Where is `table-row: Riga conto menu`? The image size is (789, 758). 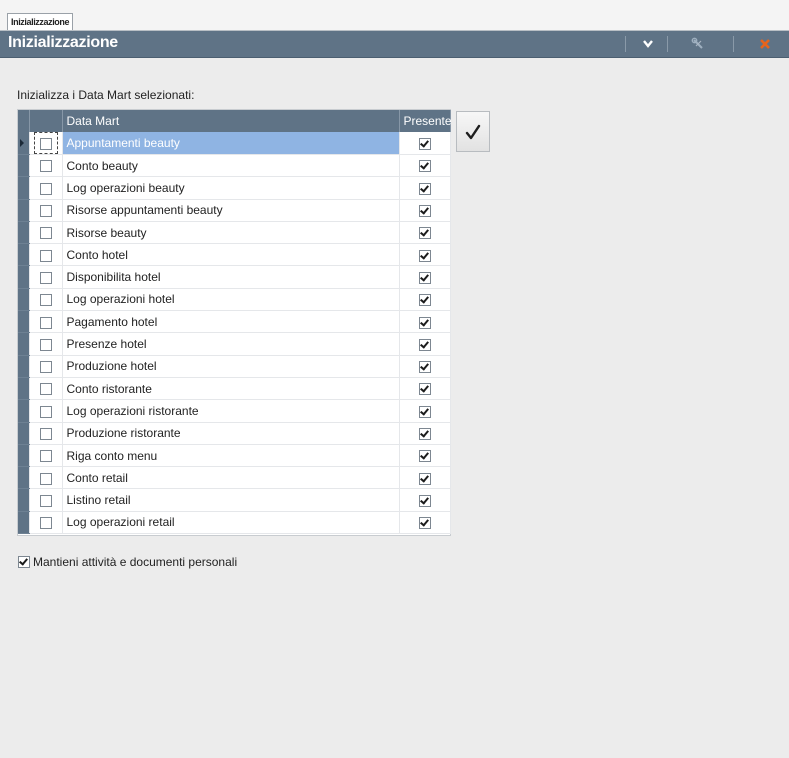 table-row: Riga conto menu is located at coordinates (234, 456).